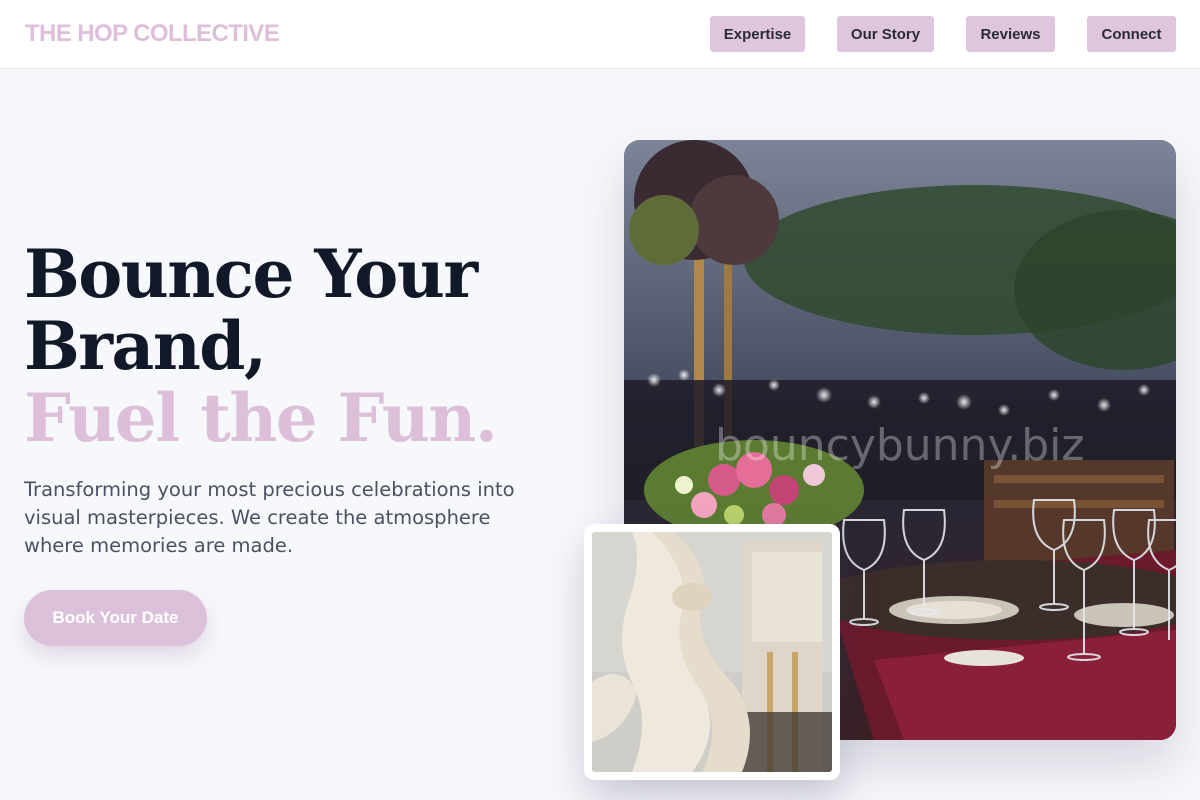 The height and width of the screenshot is (800, 1200). I want to click on nav-reviews-button: Reviews, so click(1010, 34).